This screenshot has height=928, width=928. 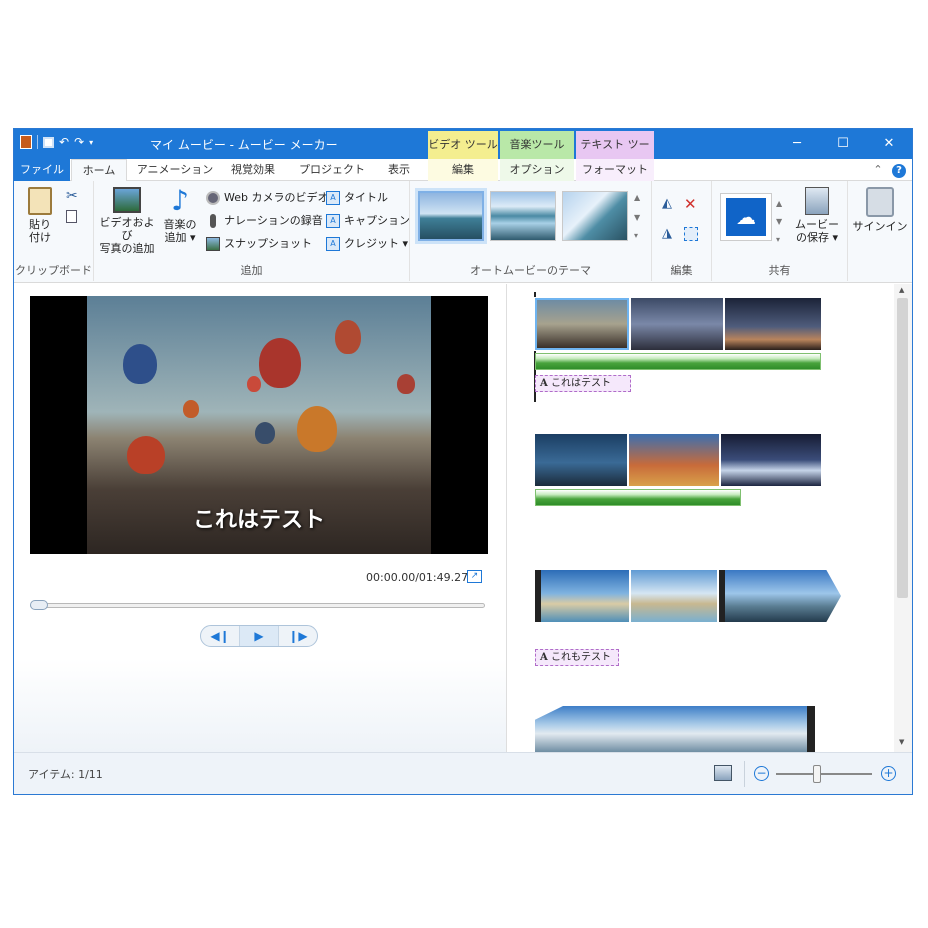 What do you see at coordinates (779, 270) in the screenshot?
I see `group-label-share: 共有` at bounding box center [779, 270].